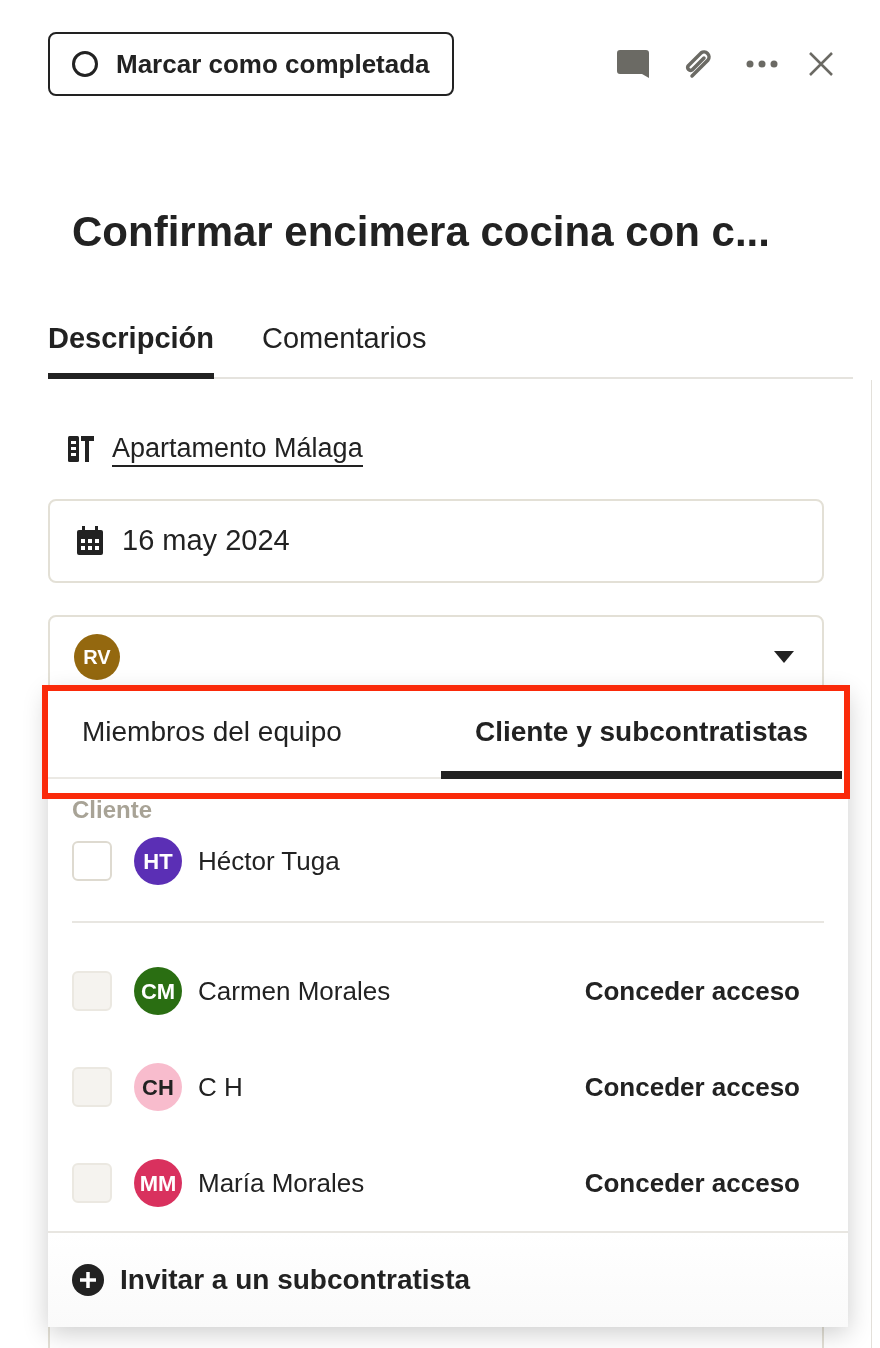 The width and height of the screenshot is (880, 1348). I want to click on plus-icon, so click(88, 1280).